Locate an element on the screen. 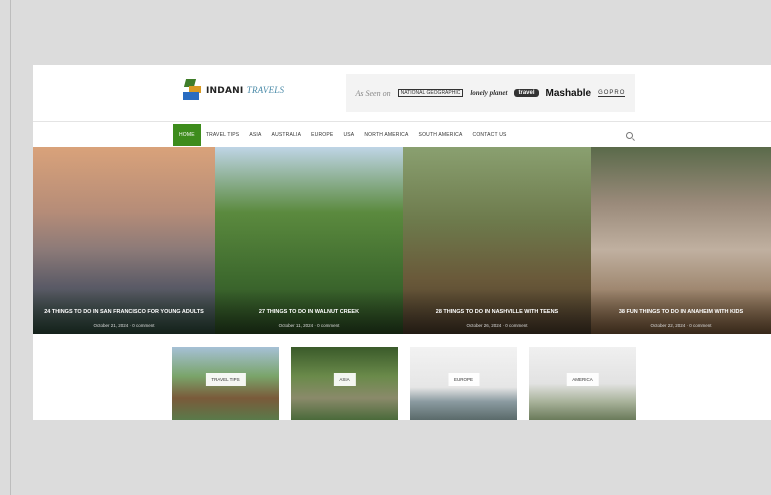 This screenshot has width=771, height=495. natgeo-logo: NATIONAL GEOGRAPHIC is located at coordinates (430, 93).